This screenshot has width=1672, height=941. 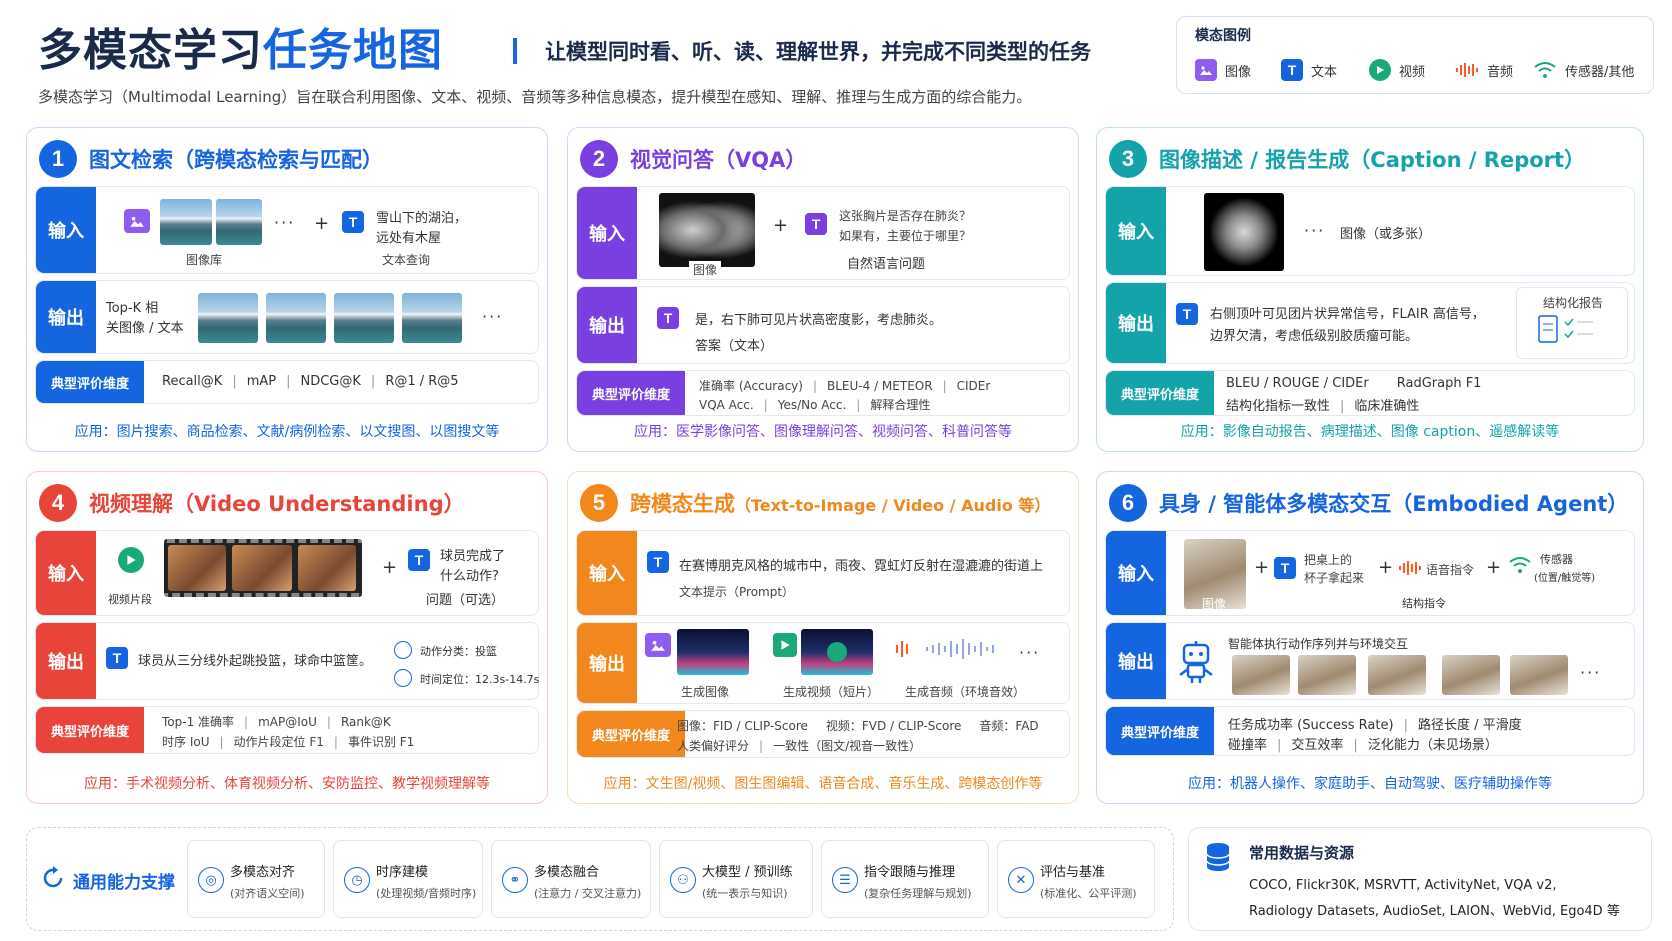 I want to click on card-title: 图像描述 / 报告生成（Caption / Report）, so click(x=1372, y=160).